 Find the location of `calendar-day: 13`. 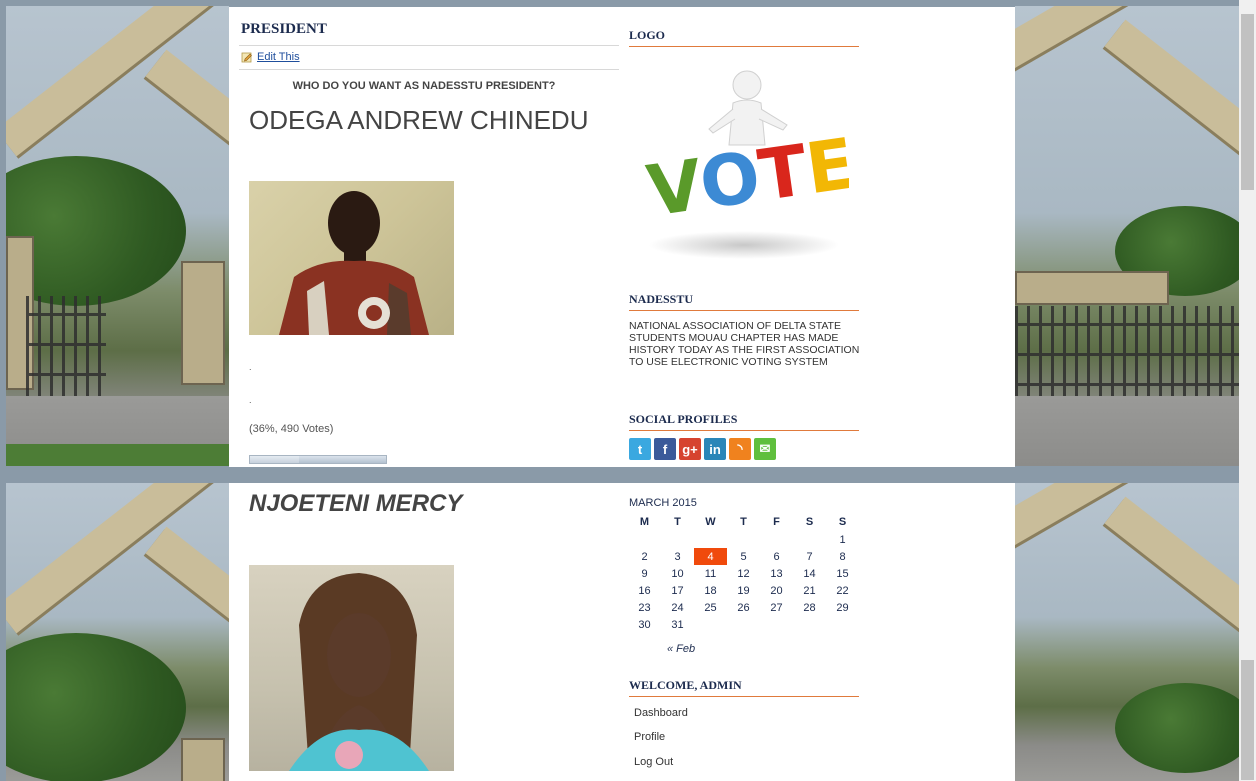

calendar-day: 13 is located at coordinates (776, 573).